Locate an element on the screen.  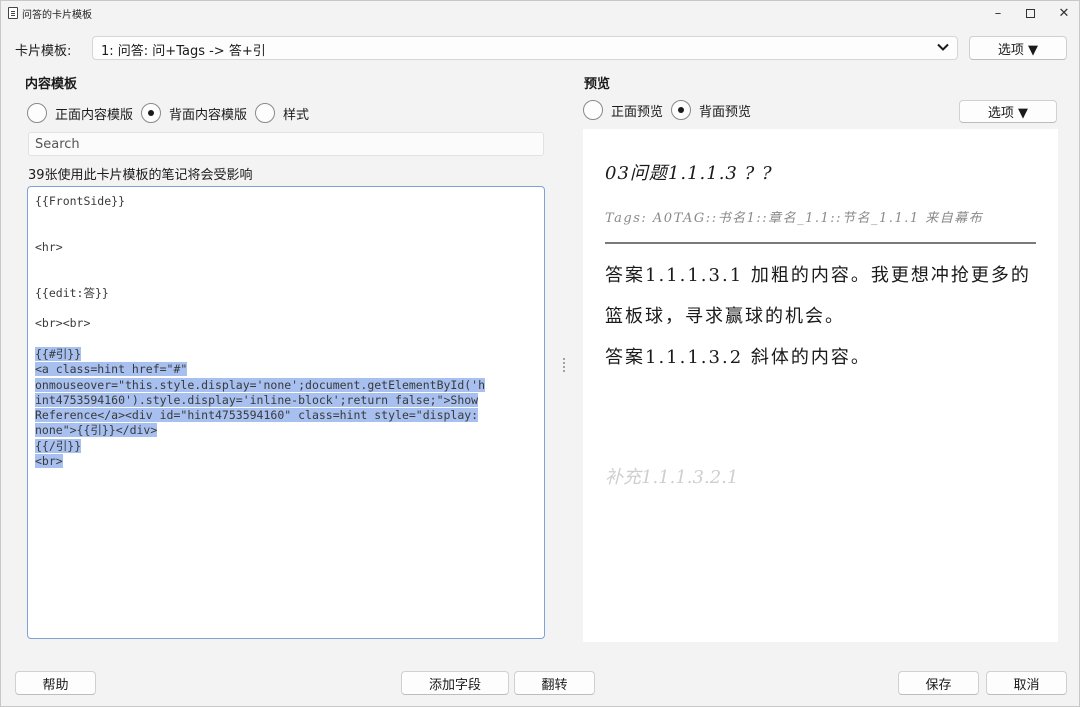
preview-tags: Tags: A0TAG::书名1::章名_1.1::节名_1.1.1 来自幕布 is located at coordinates (794, 218).